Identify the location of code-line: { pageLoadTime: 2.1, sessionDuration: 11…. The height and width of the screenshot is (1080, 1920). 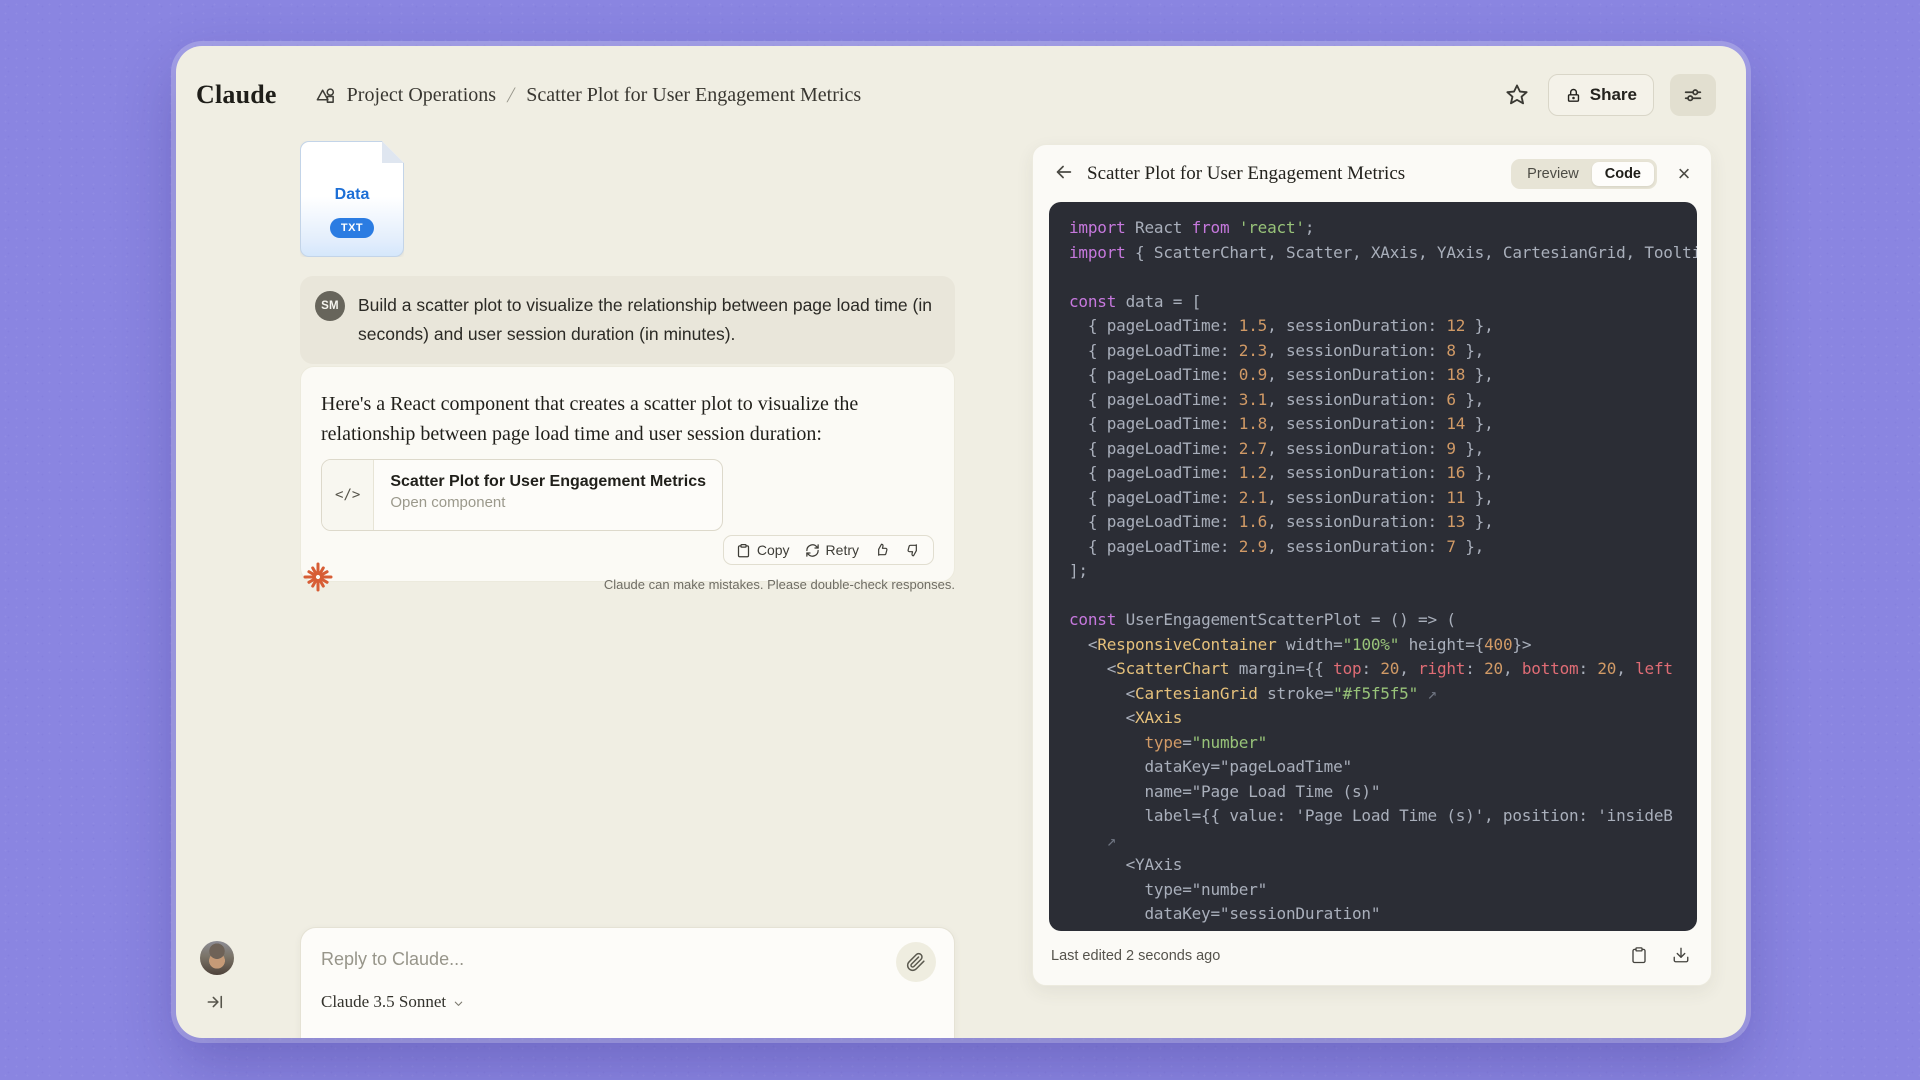
(1281, 497).